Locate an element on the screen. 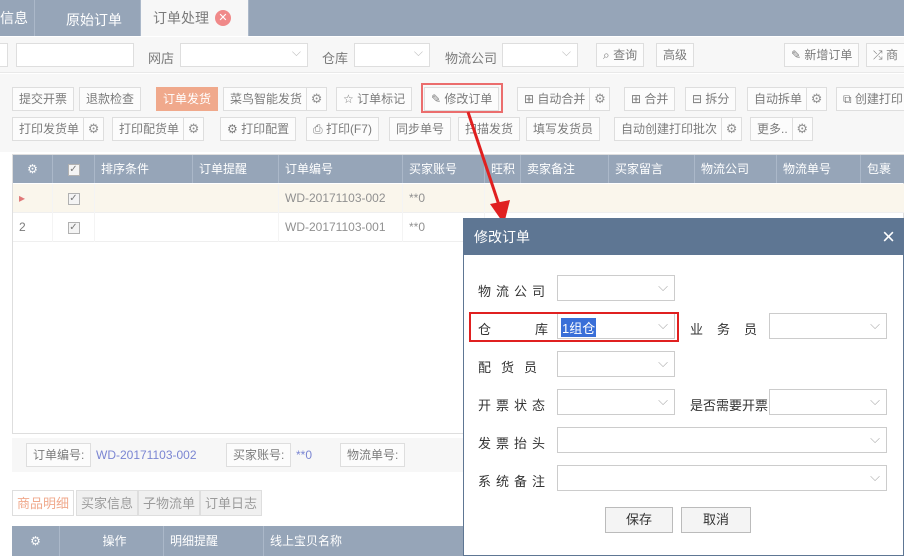 This screenshot has height=556, width=904. cancel-button: 取消 is located at coordinates (716, 520).